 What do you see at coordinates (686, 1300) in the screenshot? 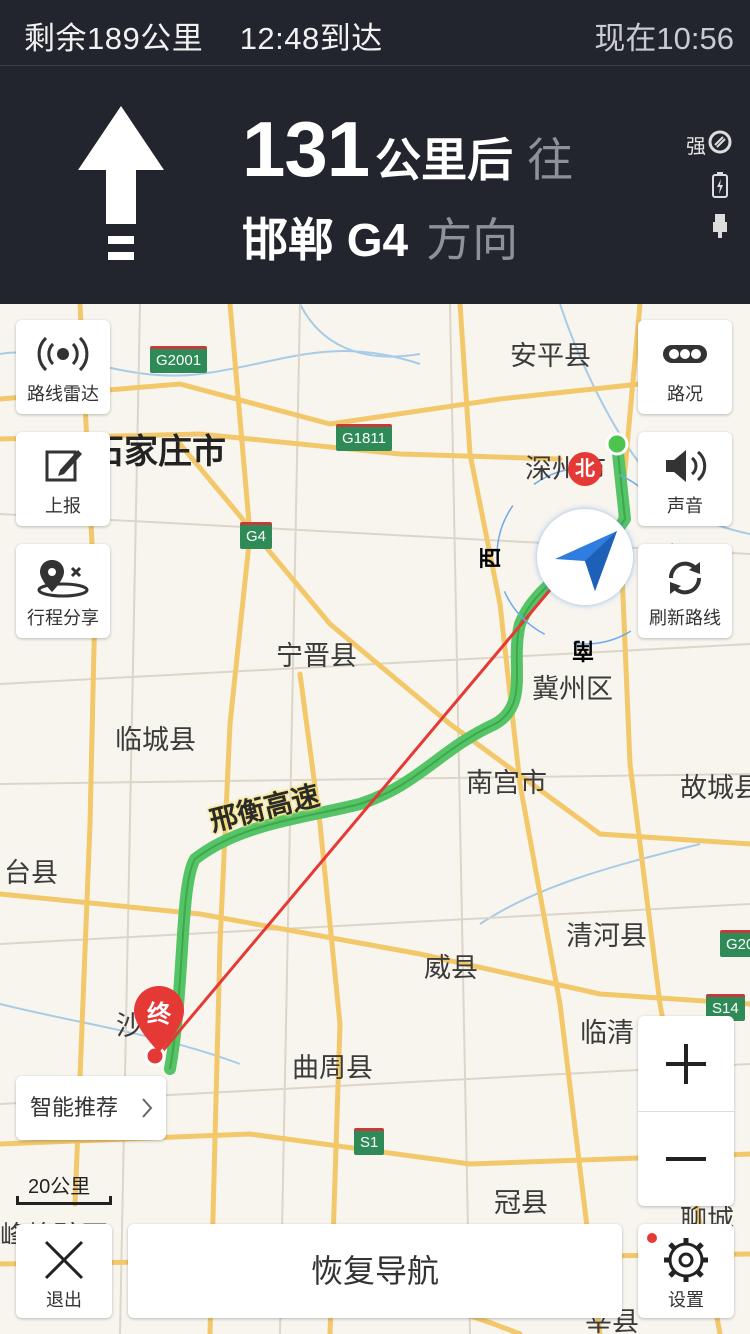
I see `settings-label: 设置` at bounding box center [686, 1300].